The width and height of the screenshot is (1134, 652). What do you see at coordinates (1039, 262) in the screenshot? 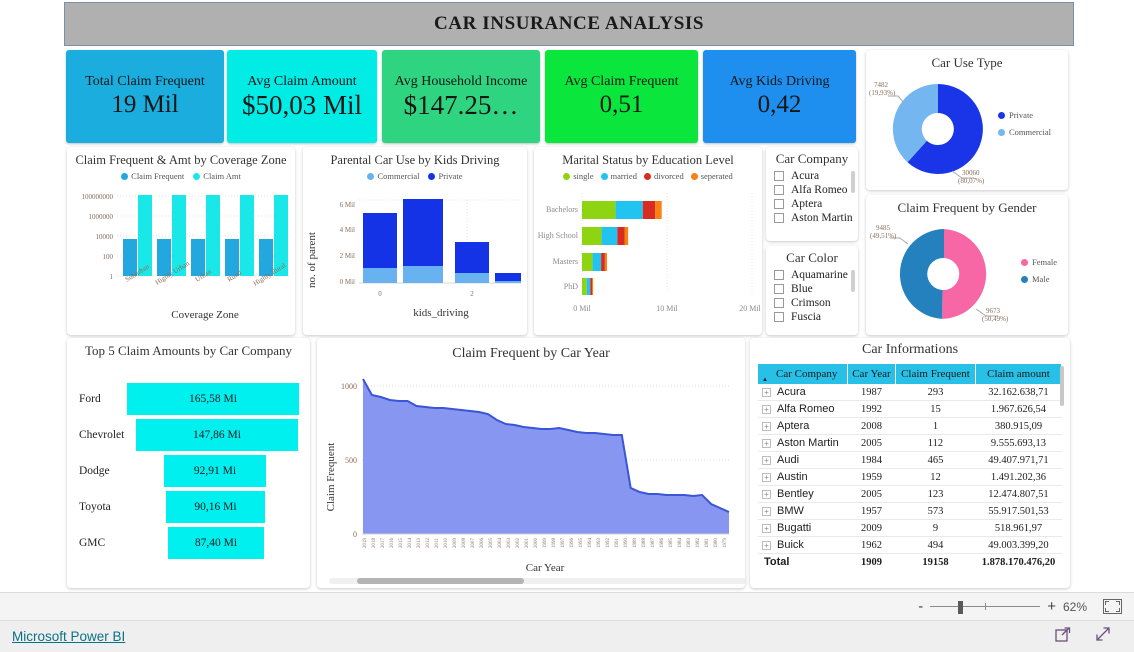
I see `legend-item-female: Female` at bounding box center [1039, 262].